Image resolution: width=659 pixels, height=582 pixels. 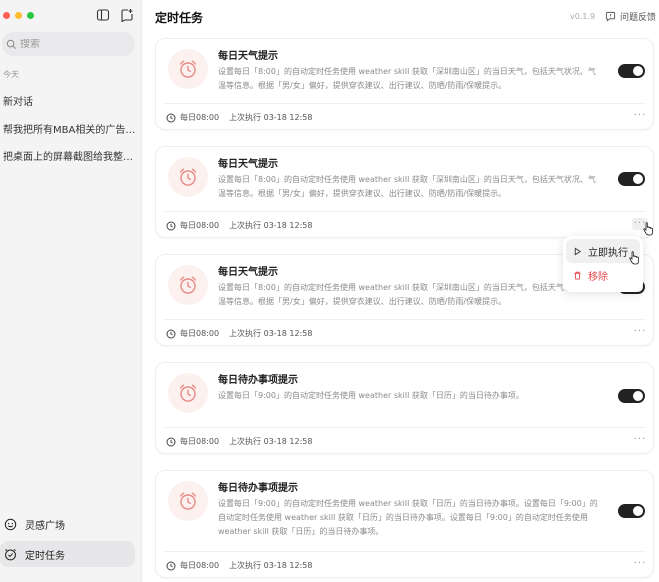 What do you see at coordinates (610, 16) in the screenshot?
I see `feedback-icon` at bounding box center [610, 16].